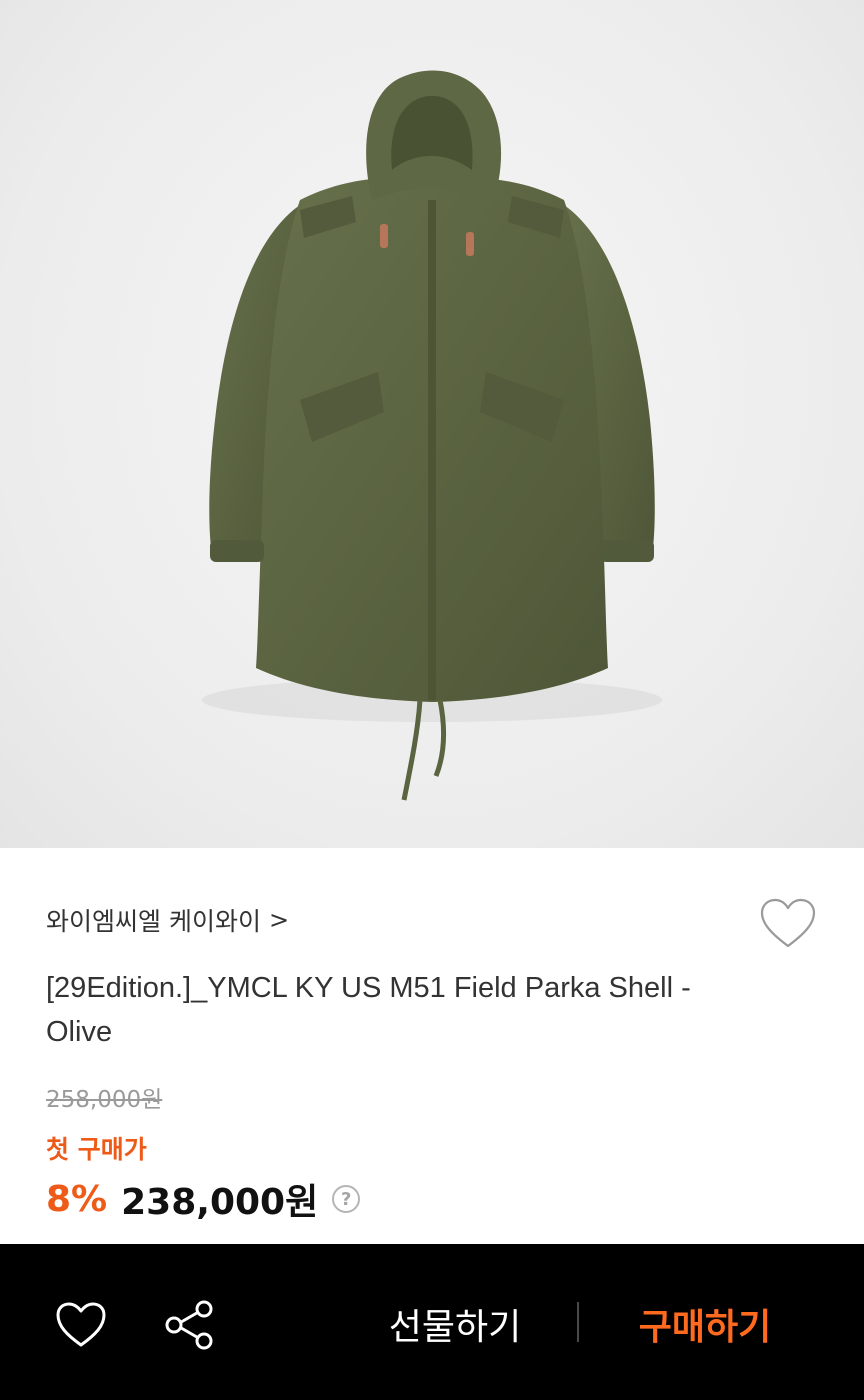 The image size is (864, 1400). What do you see at coordinates (220, 1202) in the screenshot?
I see `sale-price: 238,000원` at bounding box center [220, 1202].